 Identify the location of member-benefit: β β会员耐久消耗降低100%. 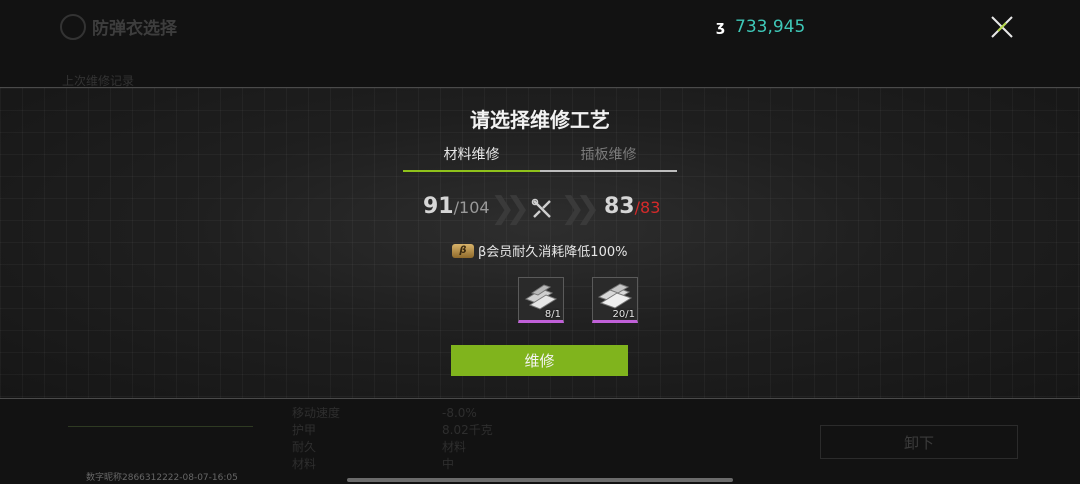
(539, 250).